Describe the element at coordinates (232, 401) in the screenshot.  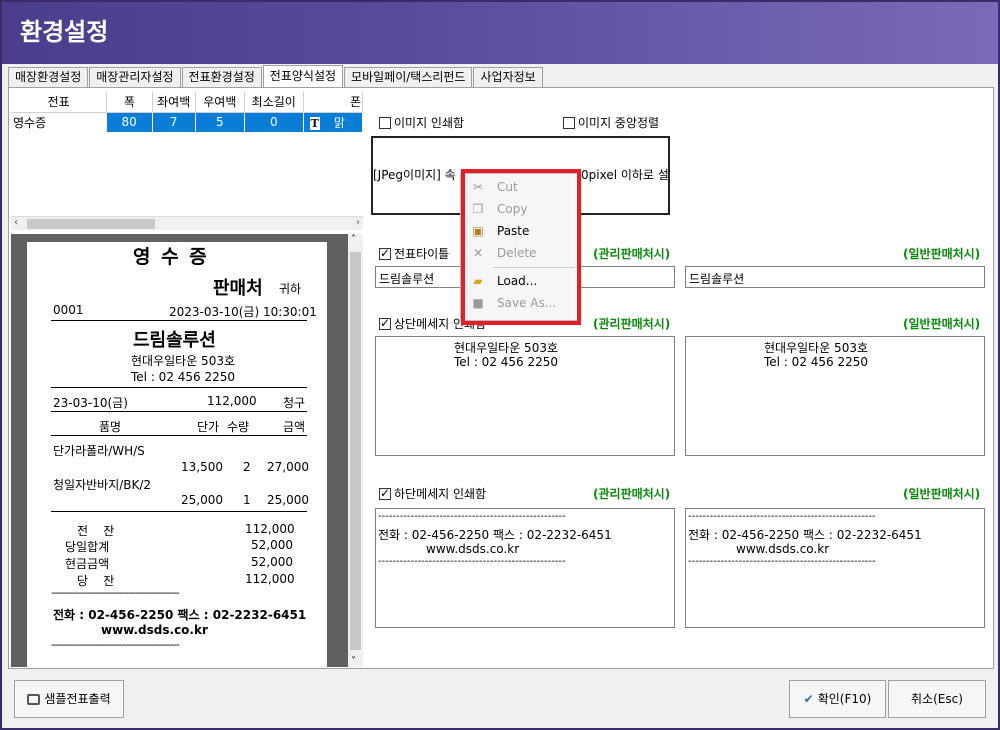
I see `receipt-amount: 112,000` at that location.